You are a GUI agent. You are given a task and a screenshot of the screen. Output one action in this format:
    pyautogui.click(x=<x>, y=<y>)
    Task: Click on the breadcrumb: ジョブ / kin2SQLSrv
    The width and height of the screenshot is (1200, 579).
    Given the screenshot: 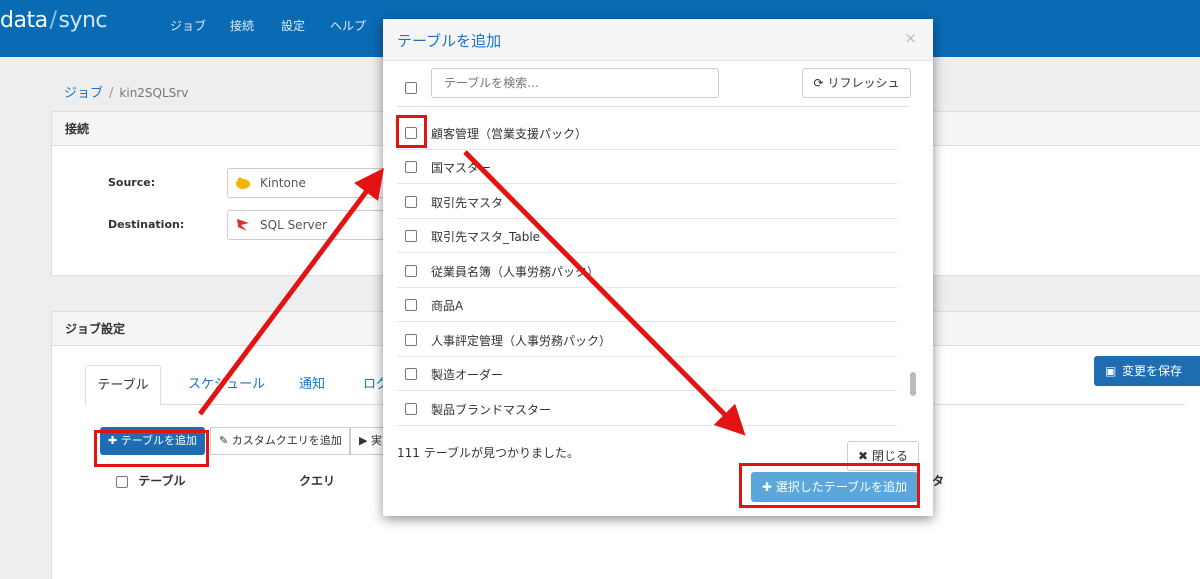 What is the action you would take?
    pyautogui.click(x=126, y=91)
    